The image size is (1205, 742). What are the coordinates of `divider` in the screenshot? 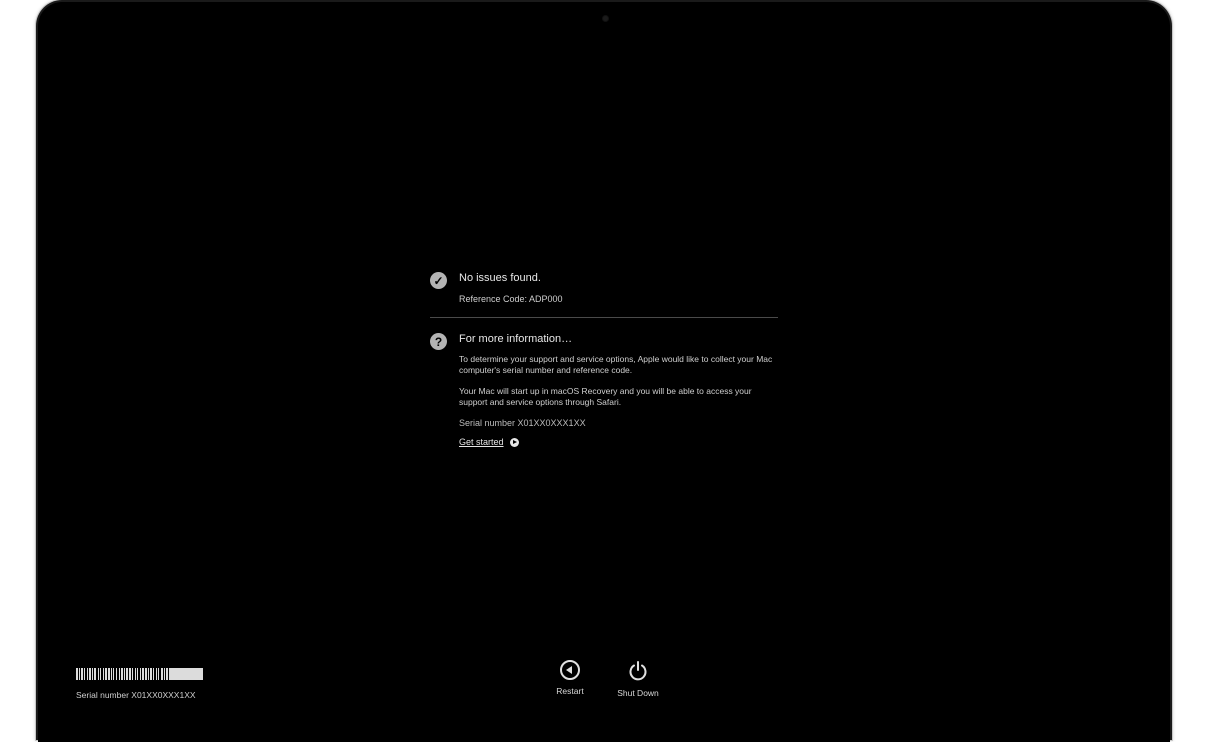 It's located at (604, 317).